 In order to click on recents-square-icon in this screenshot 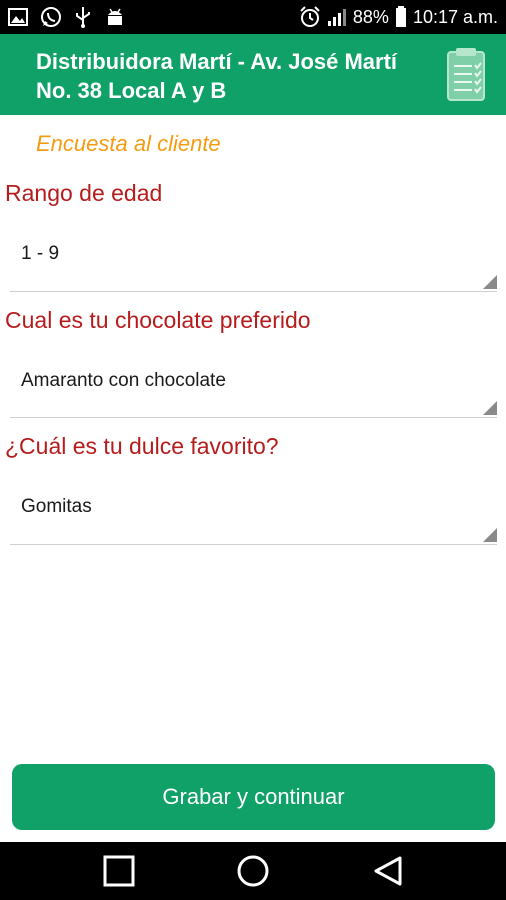, I will do `click(119, 871)`.